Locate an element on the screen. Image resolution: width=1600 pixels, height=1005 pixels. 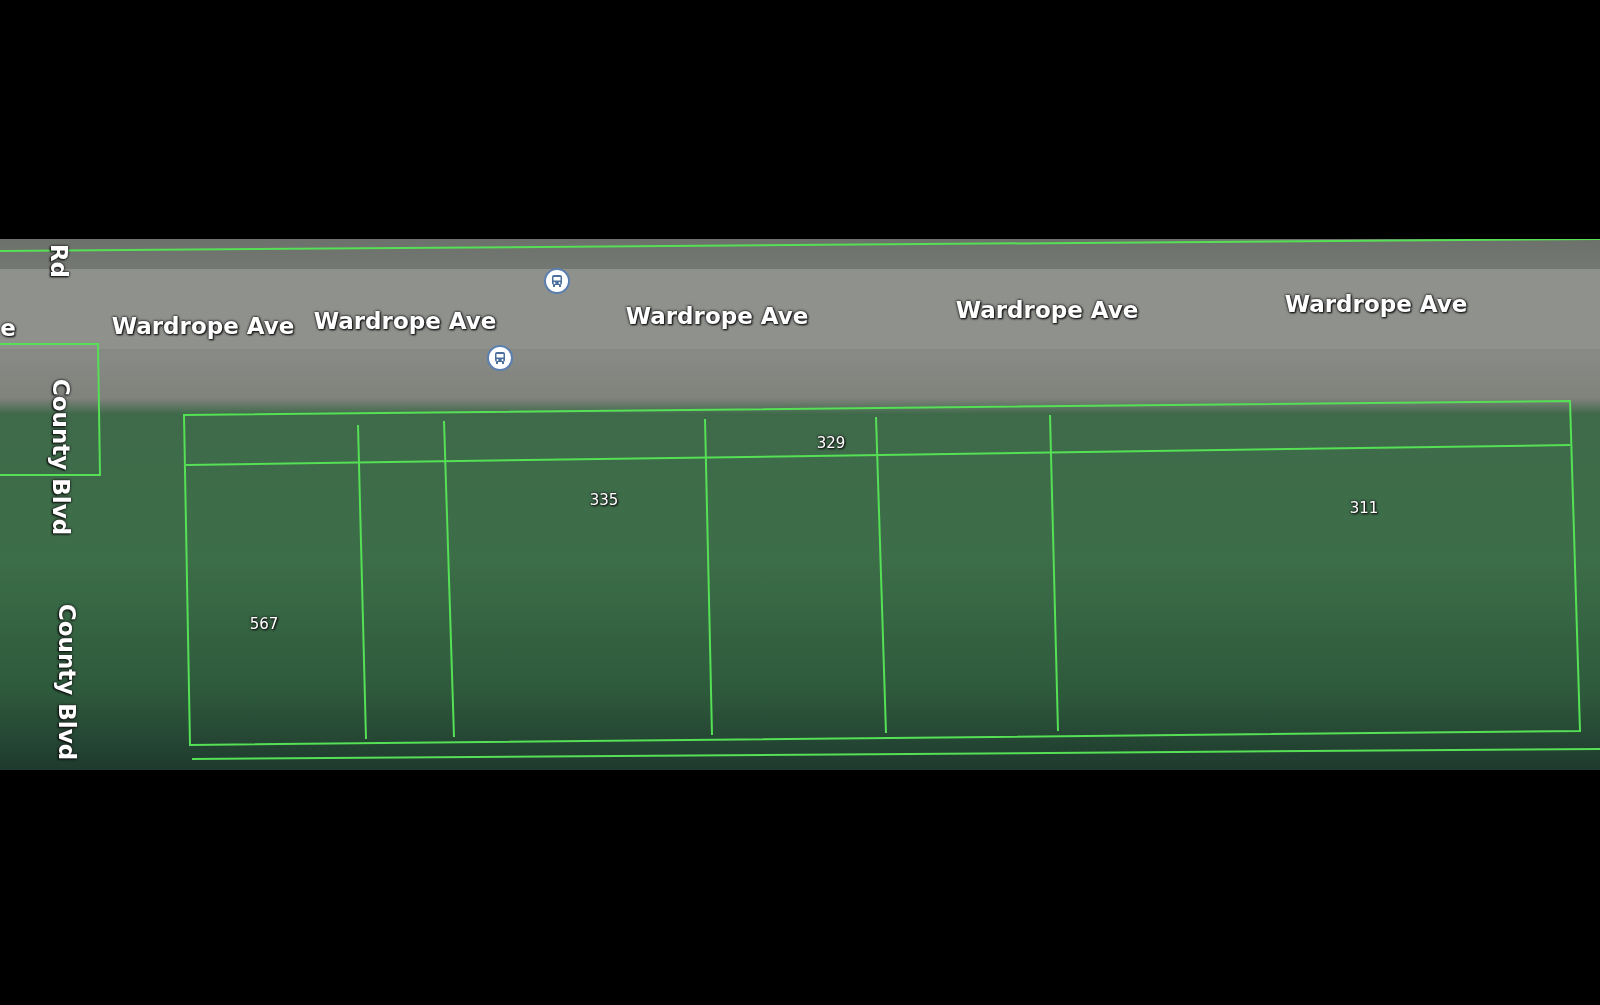
lot-number: 567 is located at coordinates (264, 624).